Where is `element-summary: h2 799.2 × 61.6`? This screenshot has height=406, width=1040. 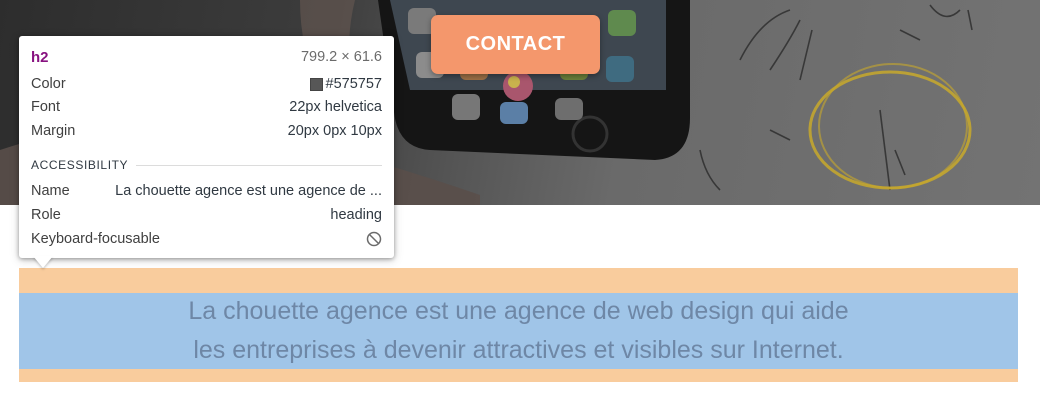 element-summary: h2 799.2 × 61.6 is located at coordinates (206, 57).